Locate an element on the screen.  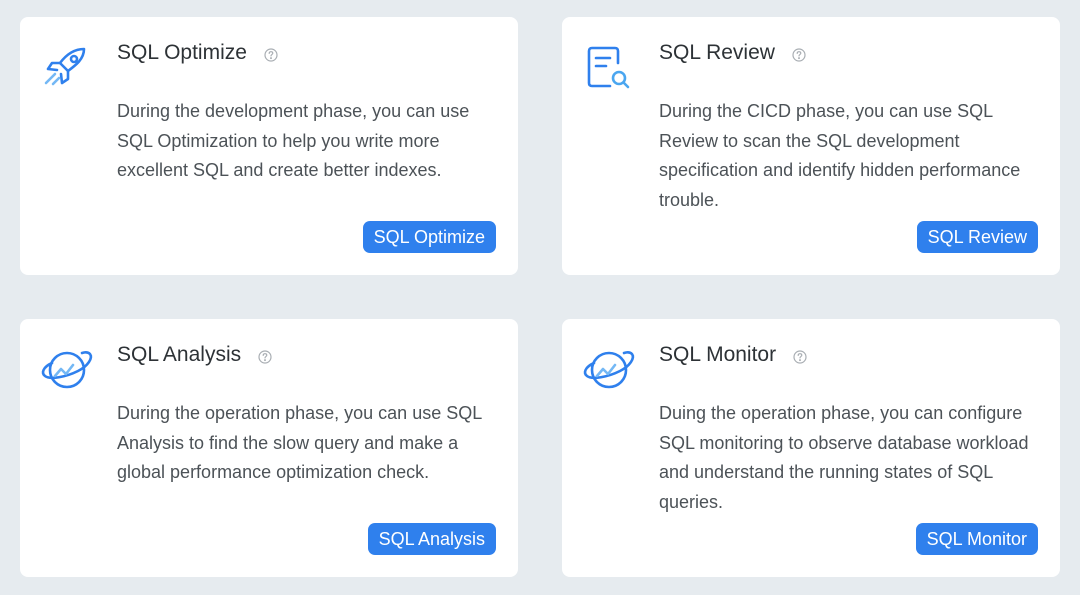
rocket-icon is located at coordinates (67, 68).